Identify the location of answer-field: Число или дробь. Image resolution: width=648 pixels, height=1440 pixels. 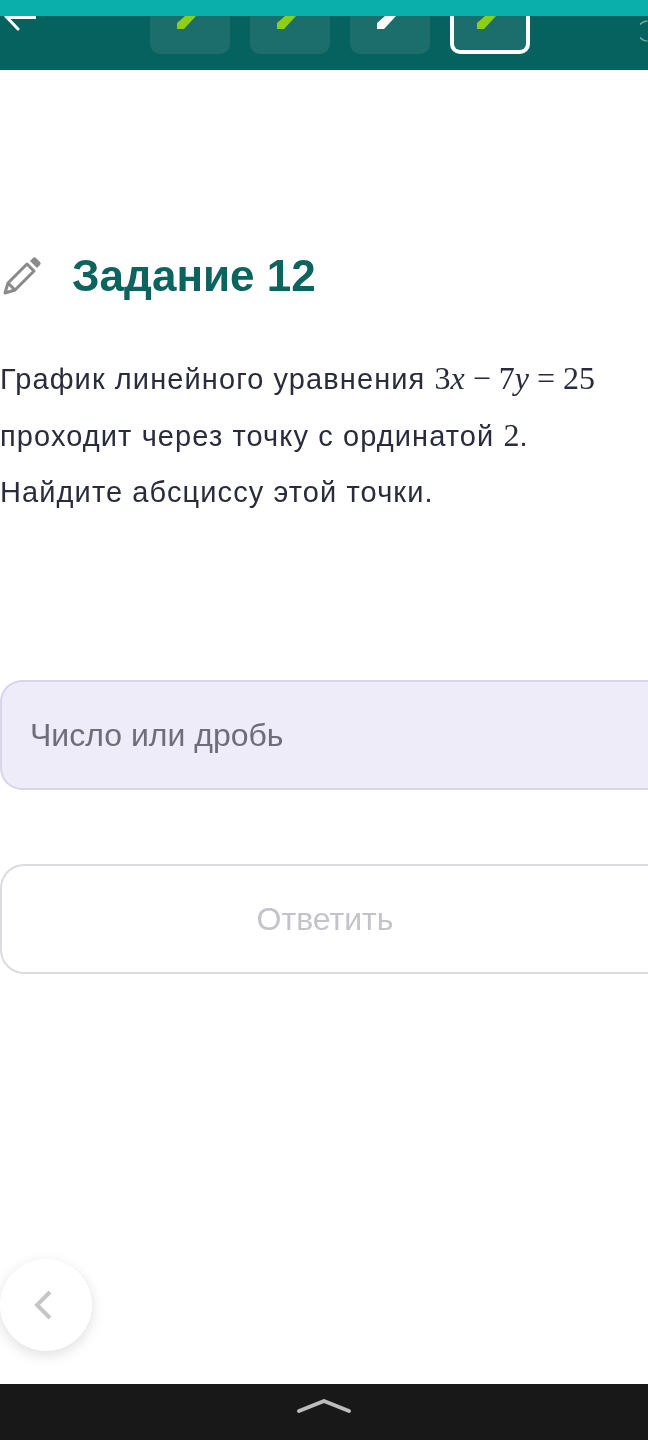
(324, 735).